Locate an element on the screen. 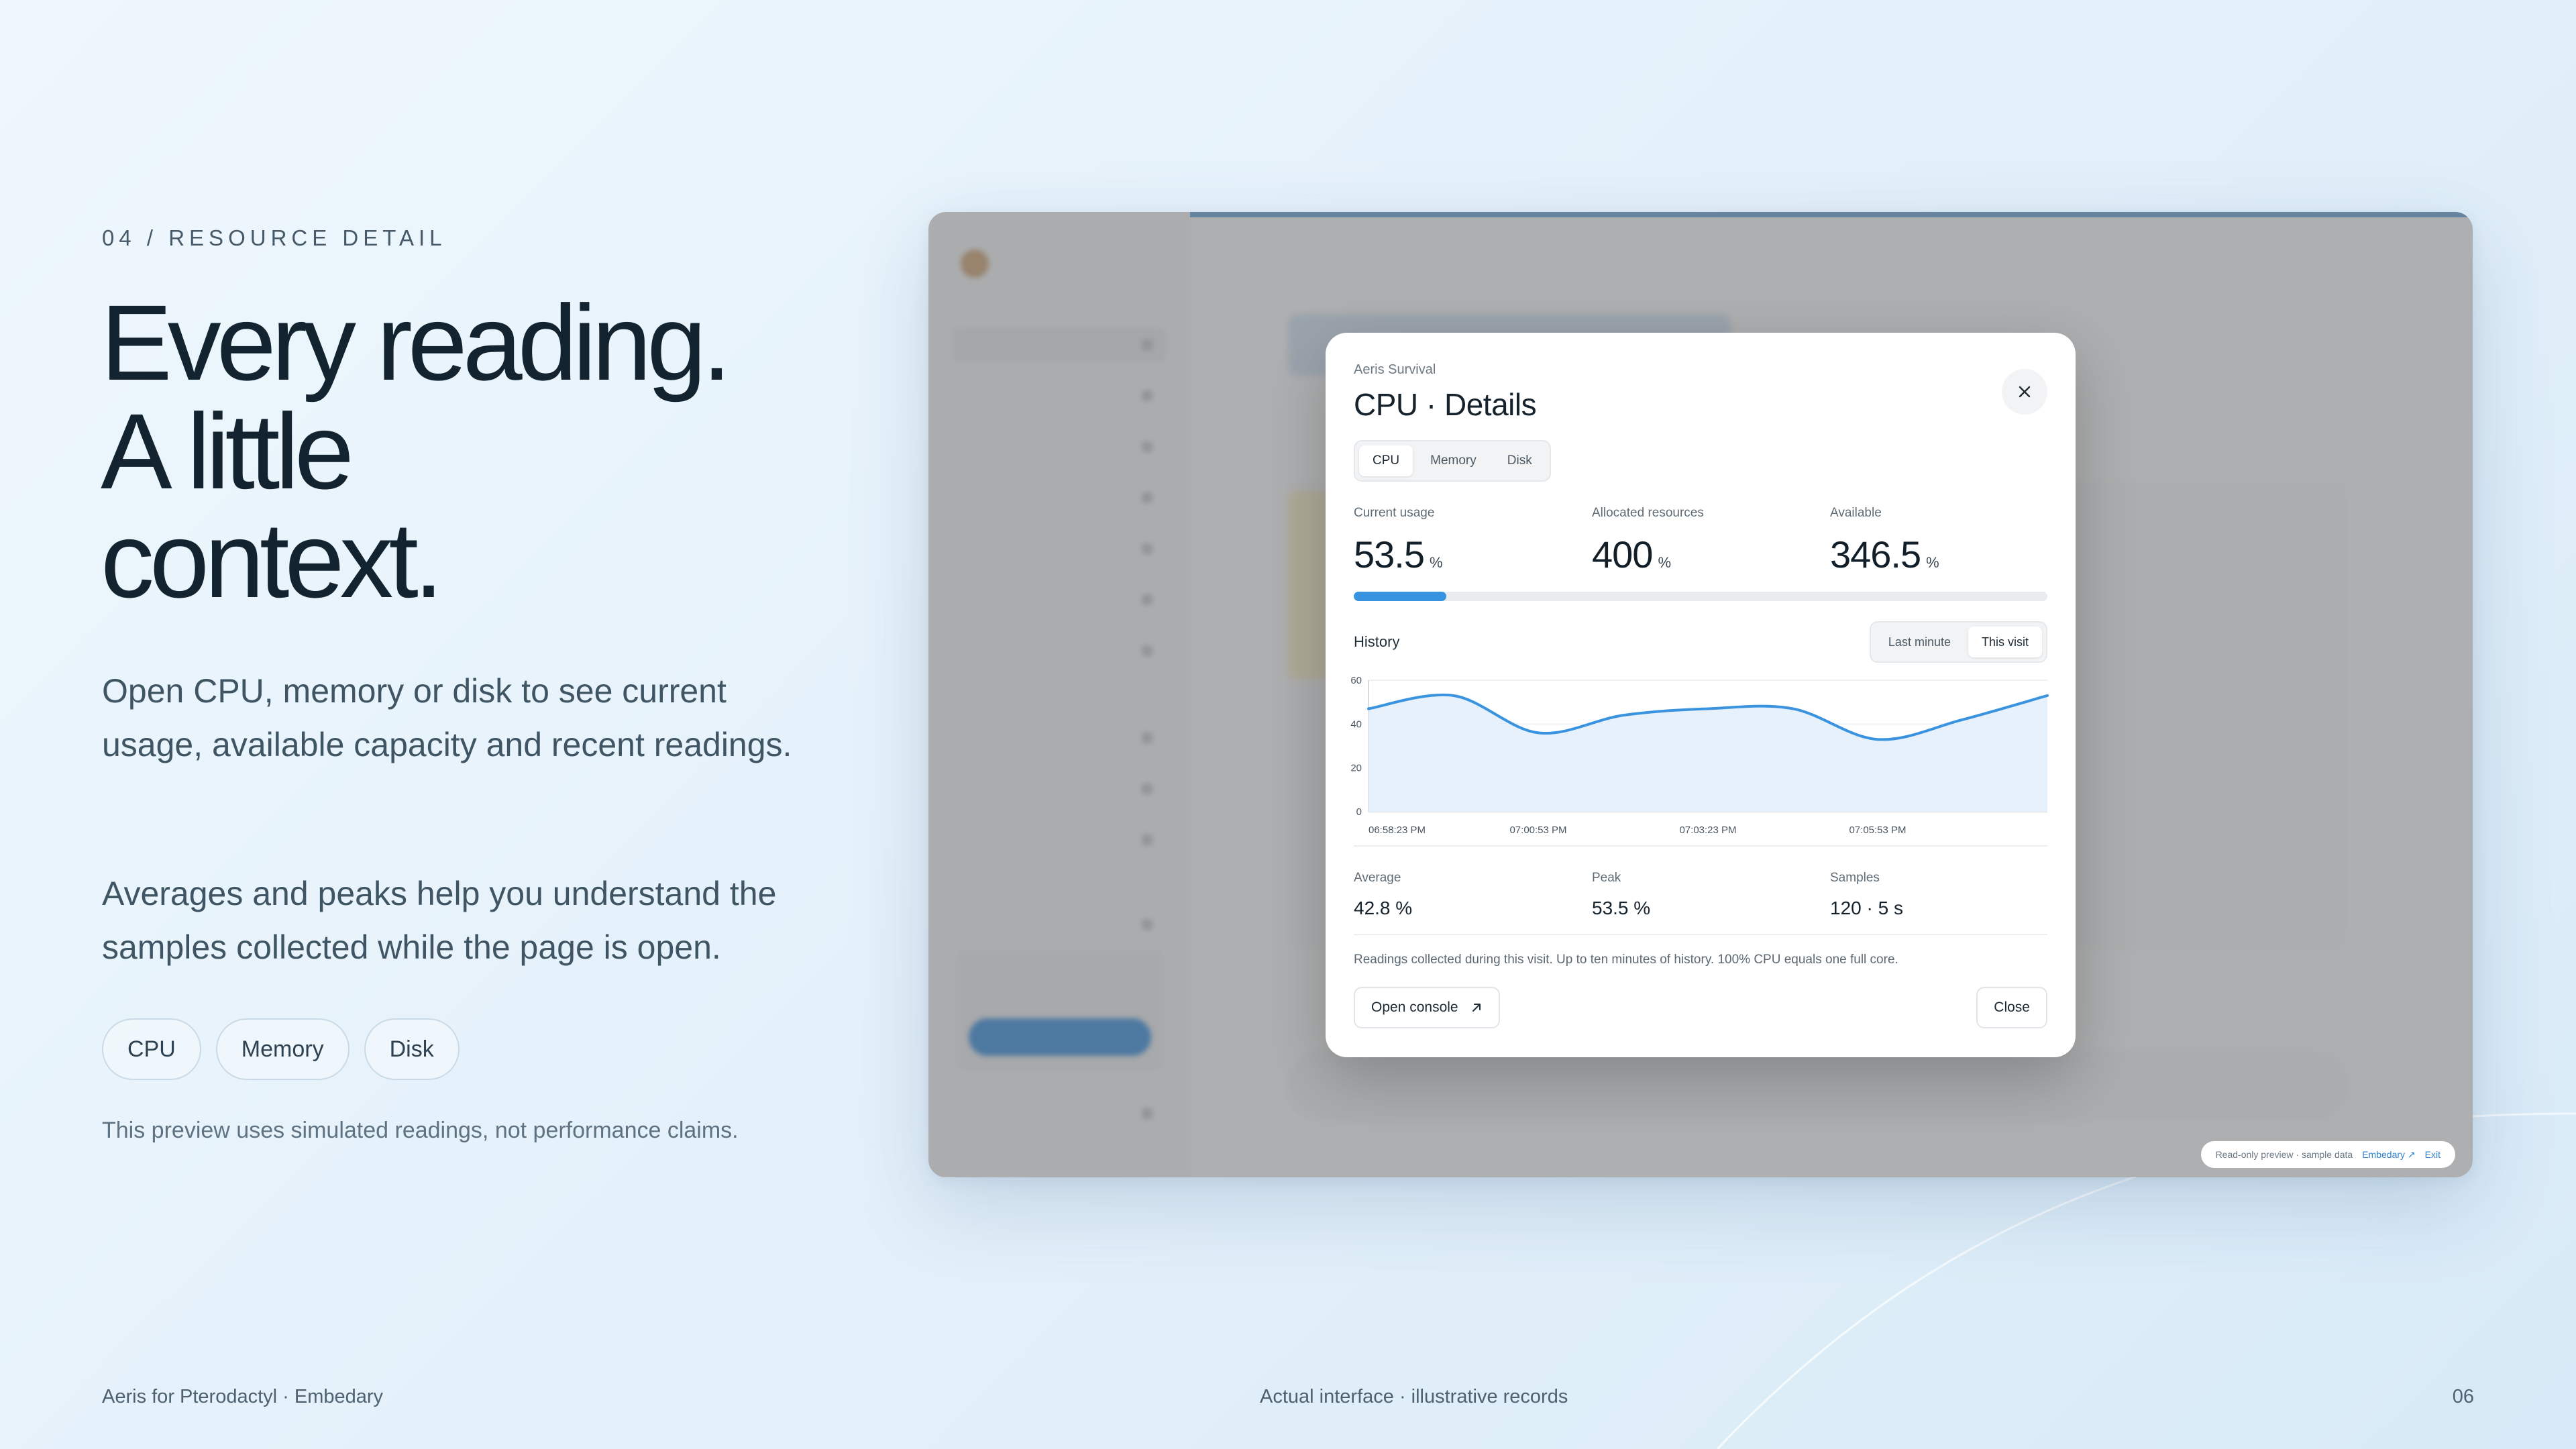 Image resolution: width=2576 pixels, height=1449 pixels. page-number: 06 is located at coordinates (2463, 1396).